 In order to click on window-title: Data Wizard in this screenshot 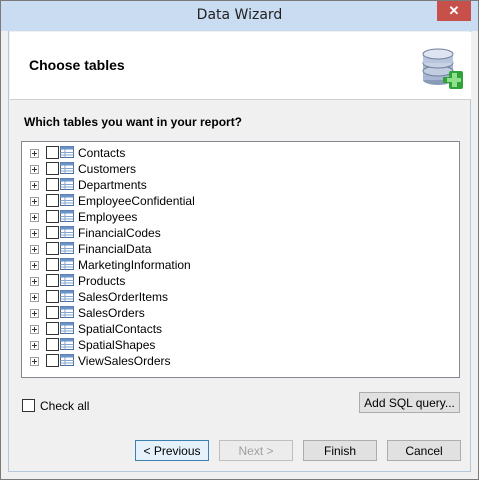, I will do `click(239, 15)`.